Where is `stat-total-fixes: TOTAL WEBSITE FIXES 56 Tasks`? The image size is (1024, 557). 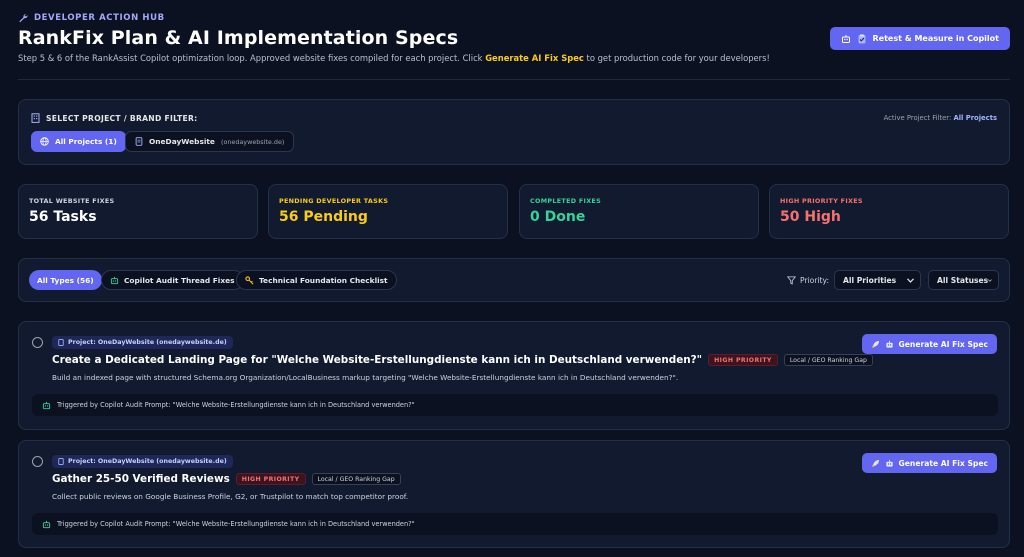 stat-total-fixes: TOTAL WEBSITE FIXES 56 Tasks is located at coordinates (138, 211).